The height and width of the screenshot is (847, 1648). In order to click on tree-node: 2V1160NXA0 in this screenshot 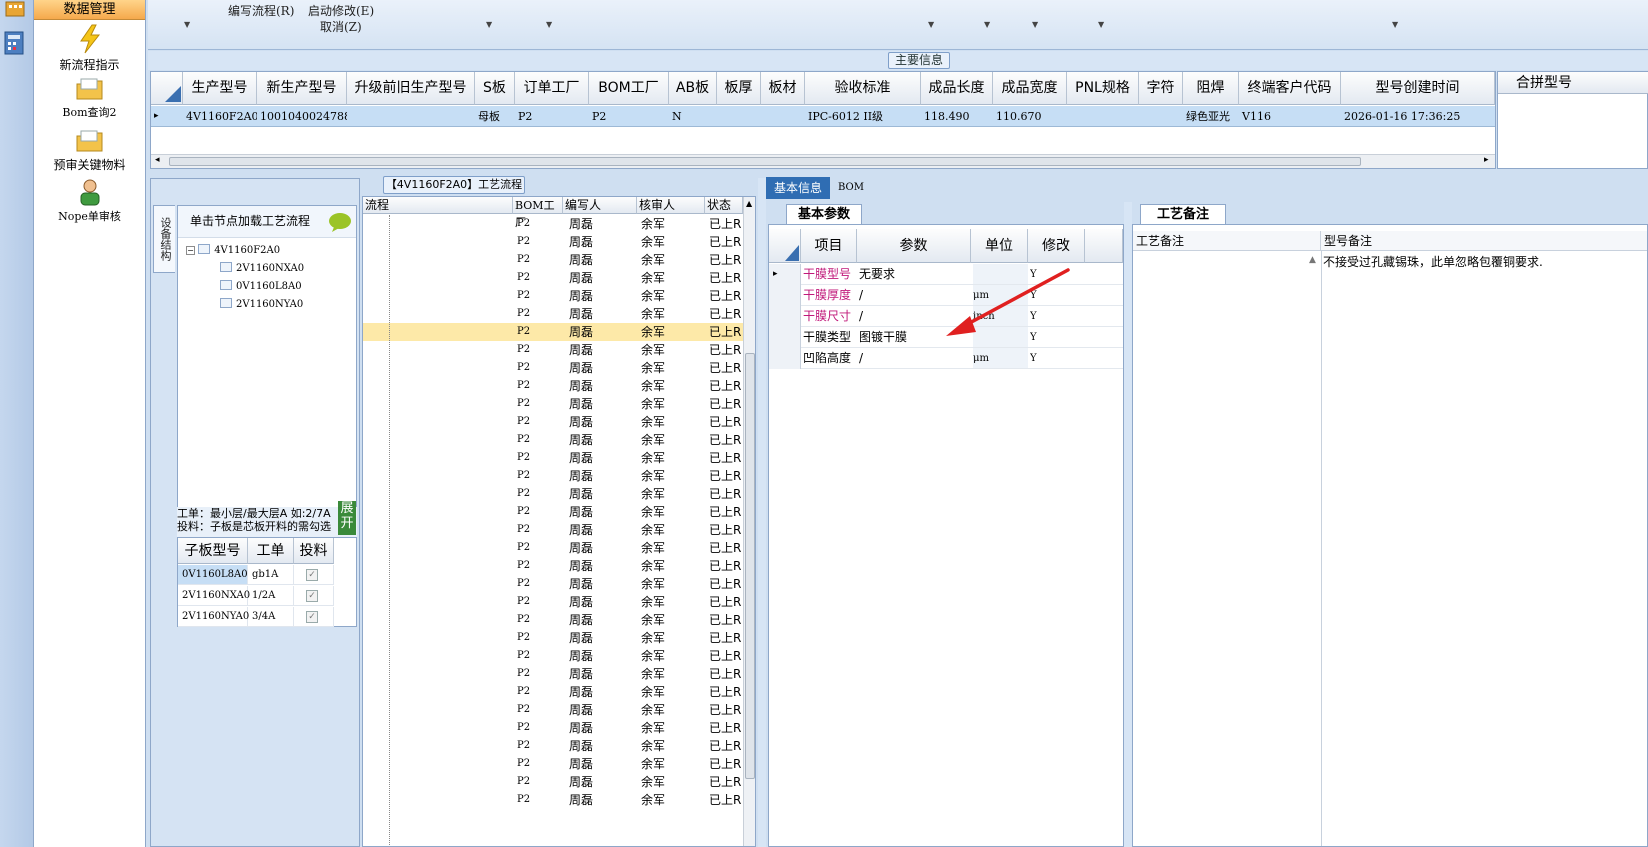, I will do `click(262, 268)`.